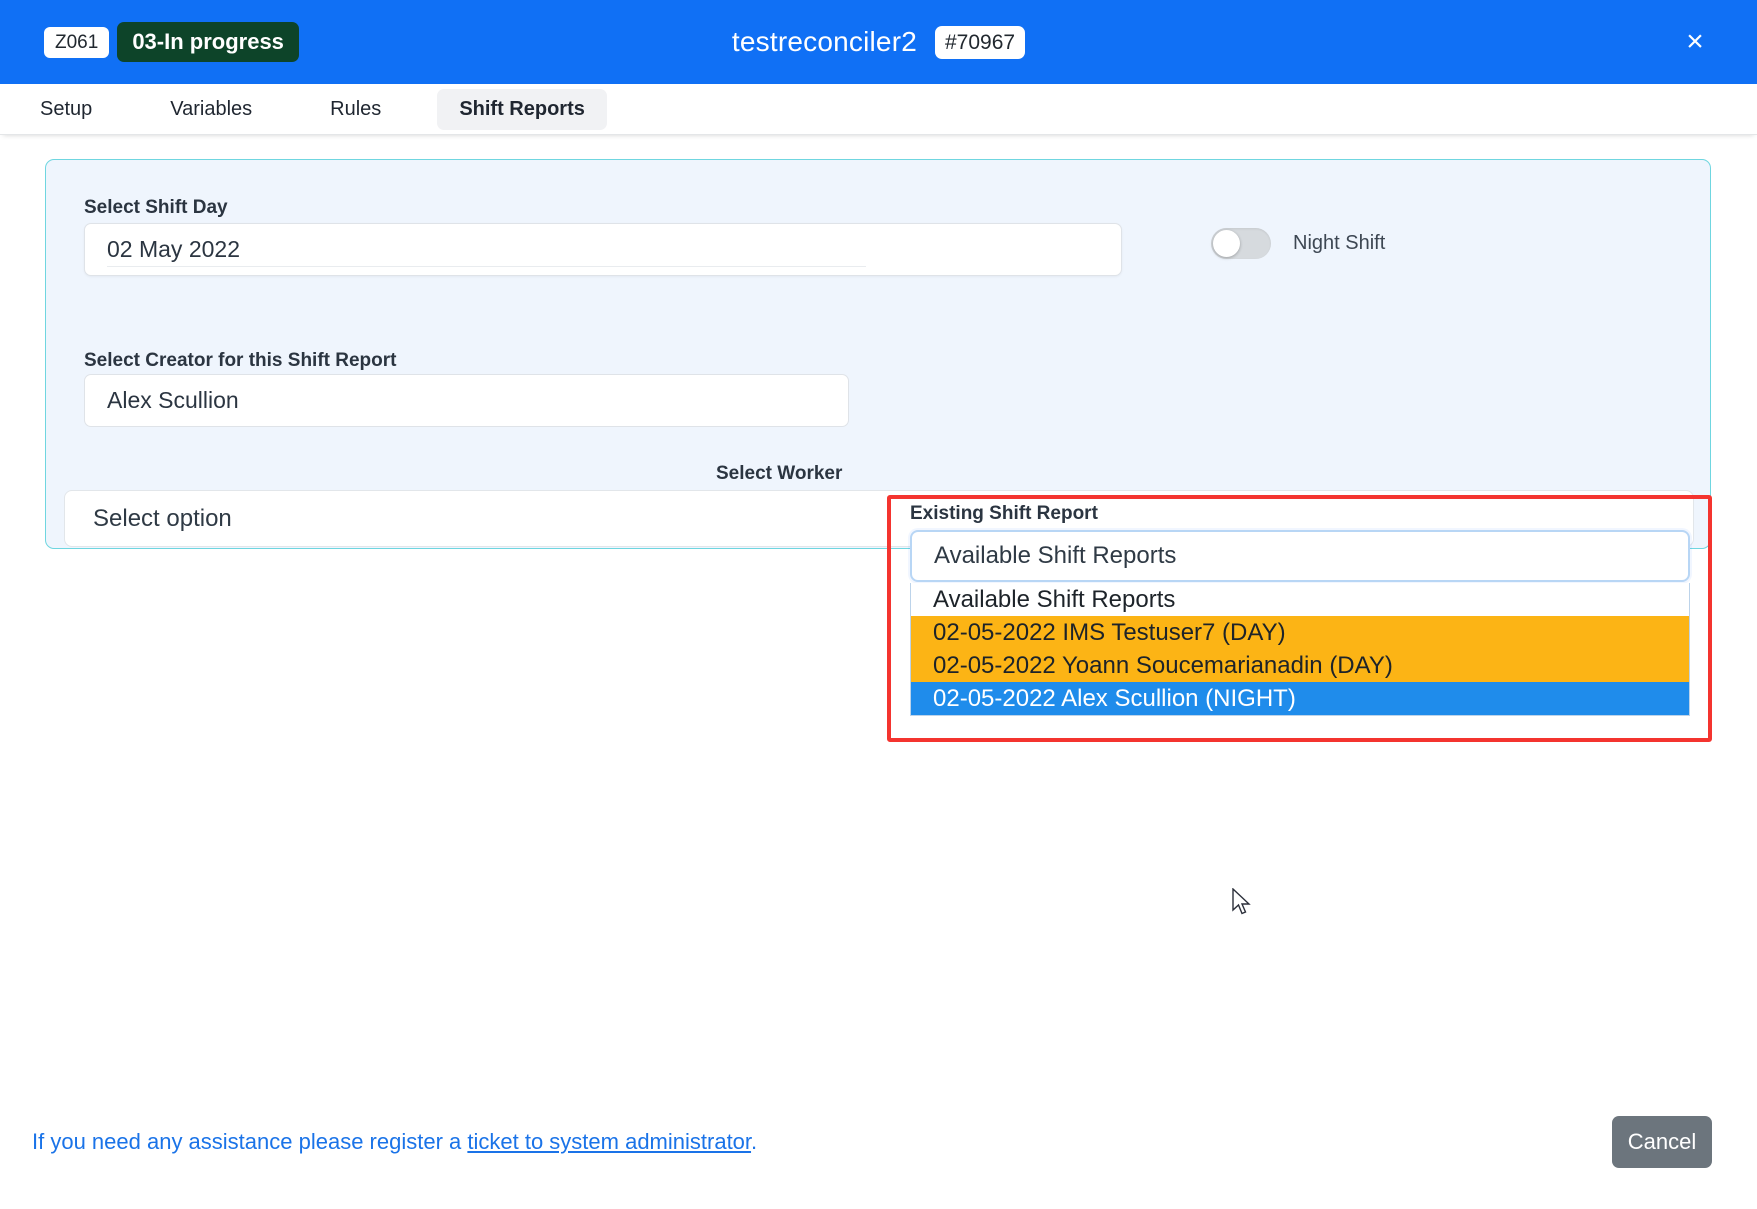 This screenshot has width=1757, height=1209. What do you see at coordinates (603, 249) in the screenshot?
I see `shift-day-input: 02 May 2022` at bounding box center [603, 249].